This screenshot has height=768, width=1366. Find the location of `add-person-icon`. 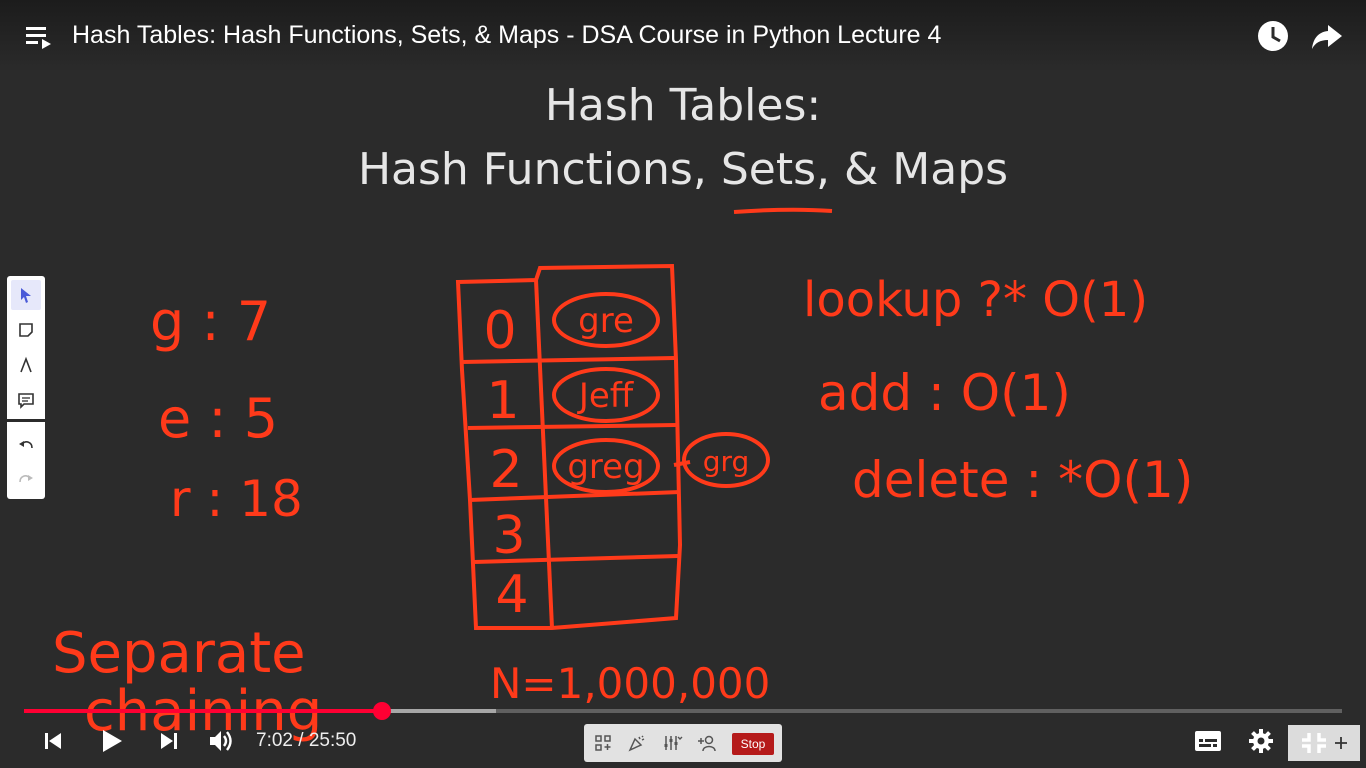

add-person-icon is located at coordinates (707, 743).